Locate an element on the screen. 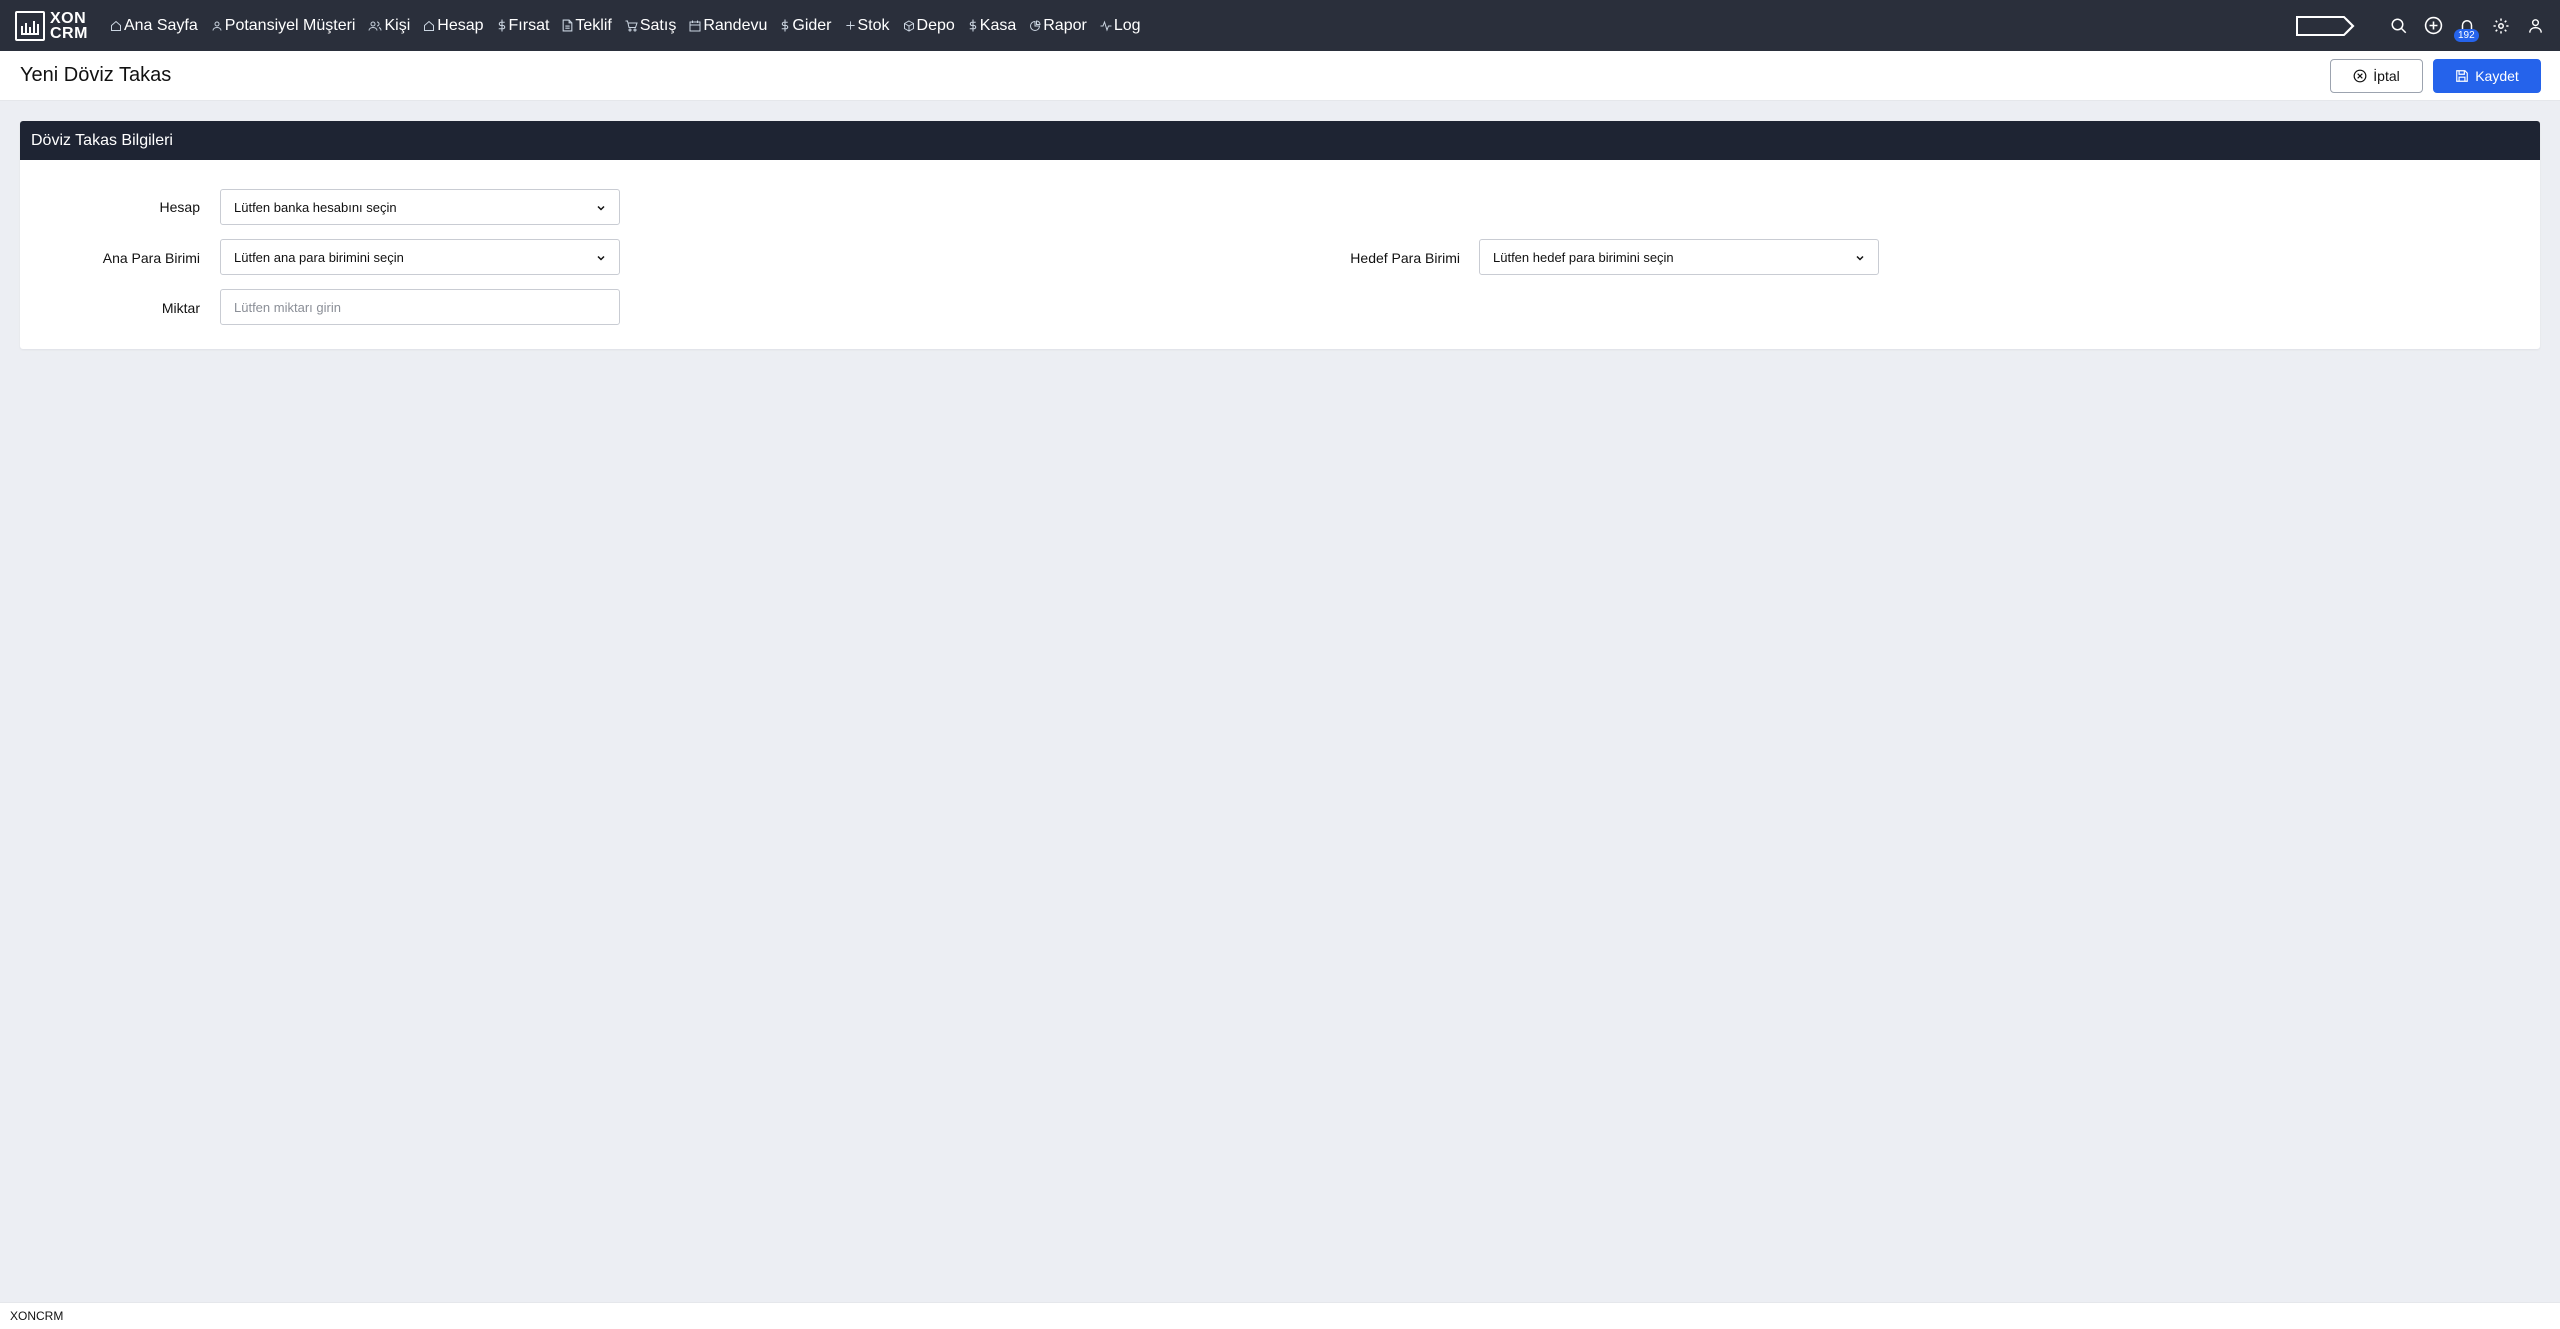  nav-item-satis: Satış is located at coordinates (650, 26).